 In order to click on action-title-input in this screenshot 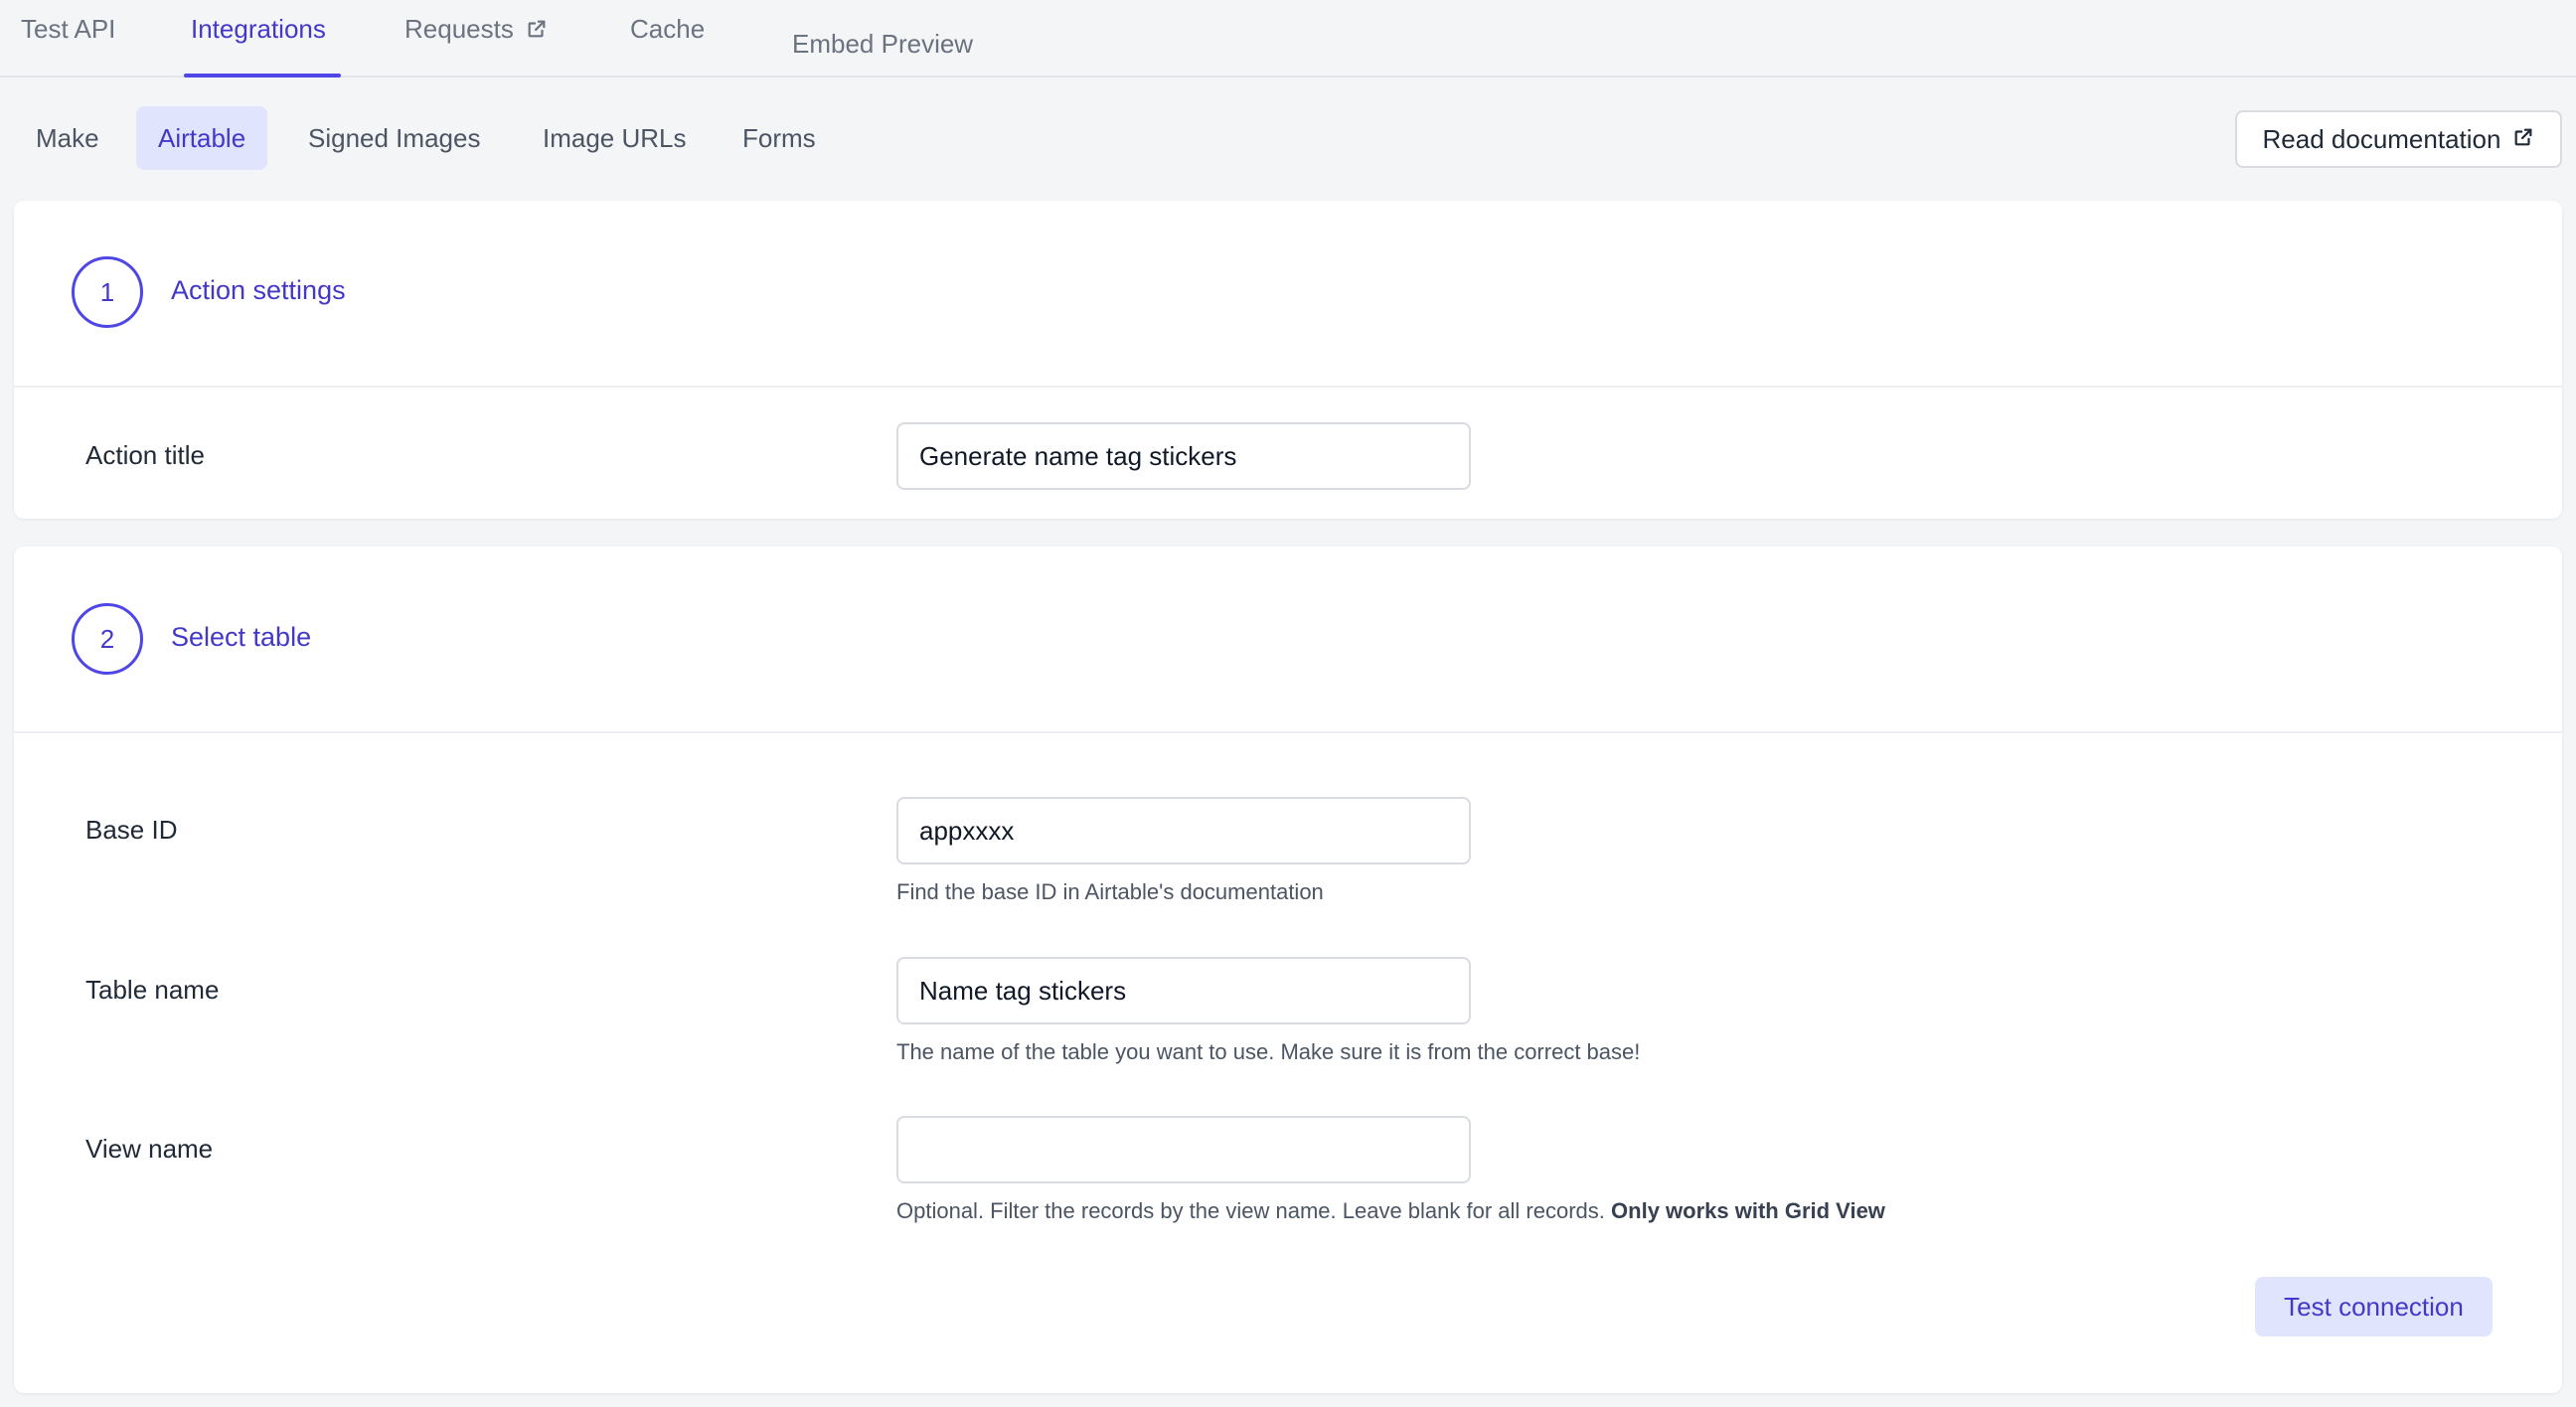, I will do `click(1183, 456)`.